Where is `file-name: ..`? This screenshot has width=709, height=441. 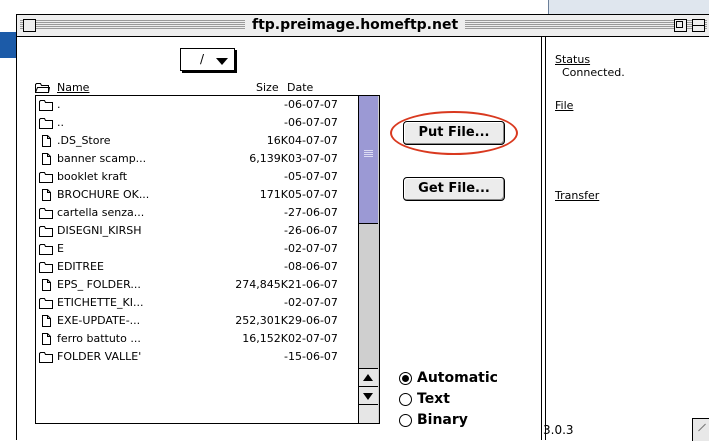
file-name: .. is located at coordinates (60, 122).